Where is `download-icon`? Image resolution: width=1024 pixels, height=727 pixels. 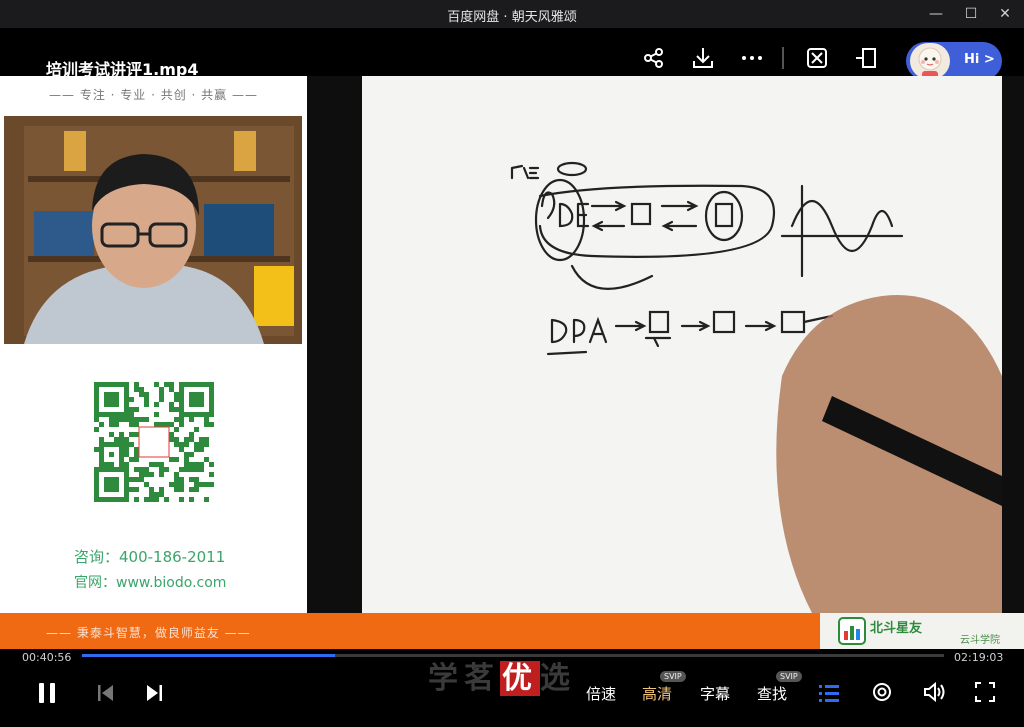 download-icon is located at coordinates (703, 58).